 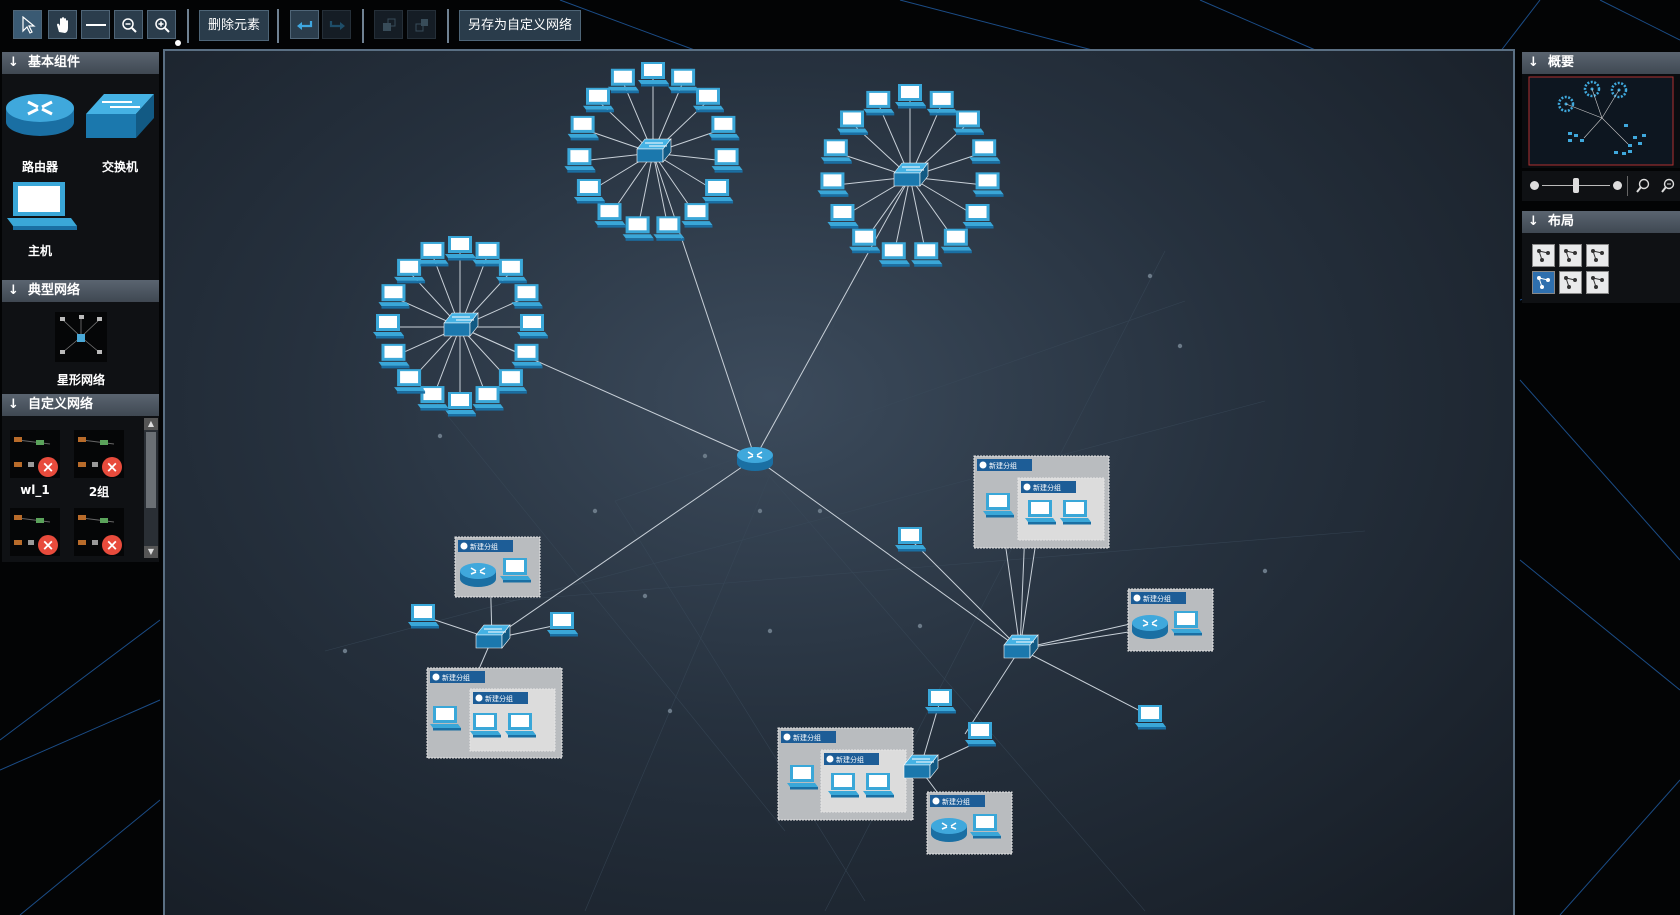 I want to click on scroll-up-icon: ▲, so click(x=151, y=424).